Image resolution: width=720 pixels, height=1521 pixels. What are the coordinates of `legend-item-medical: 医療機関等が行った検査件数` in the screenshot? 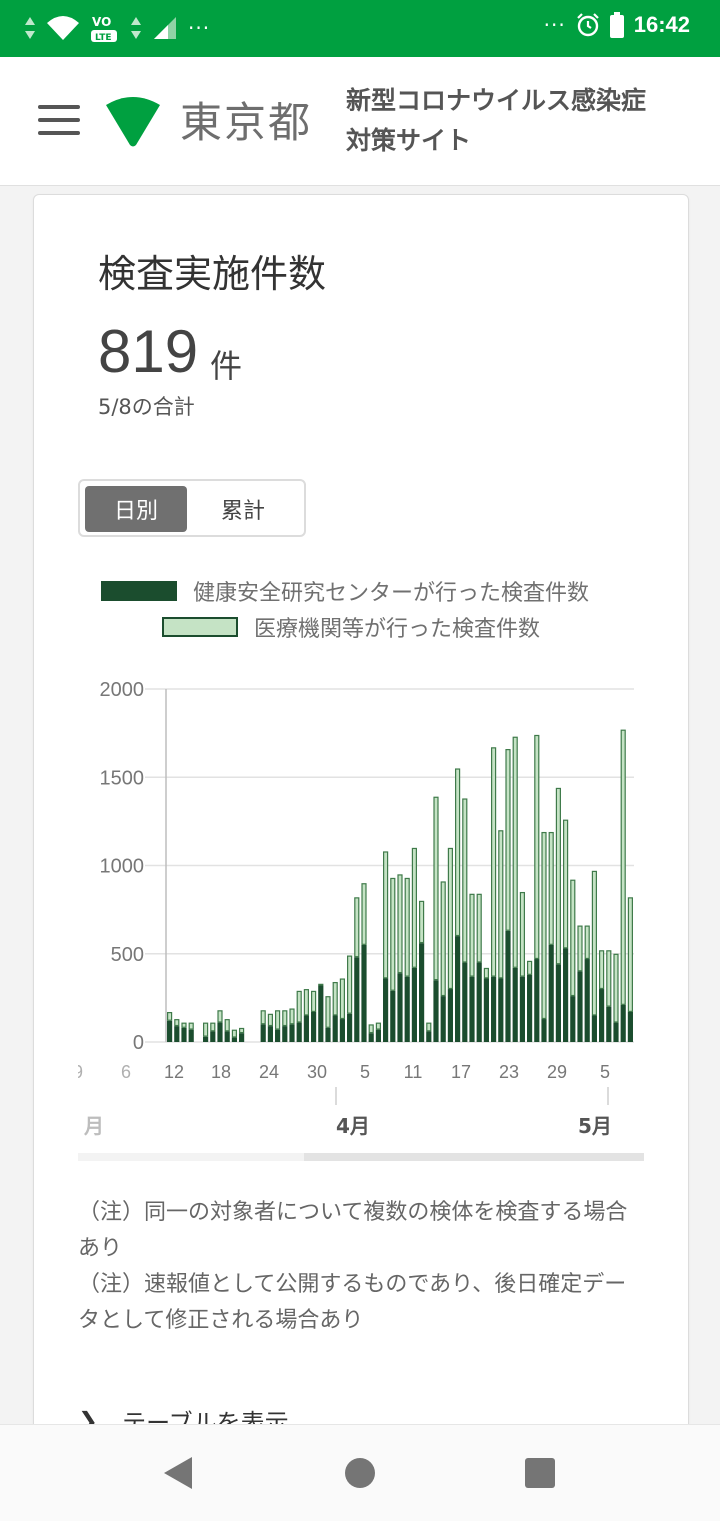 It's located at (351, 627).